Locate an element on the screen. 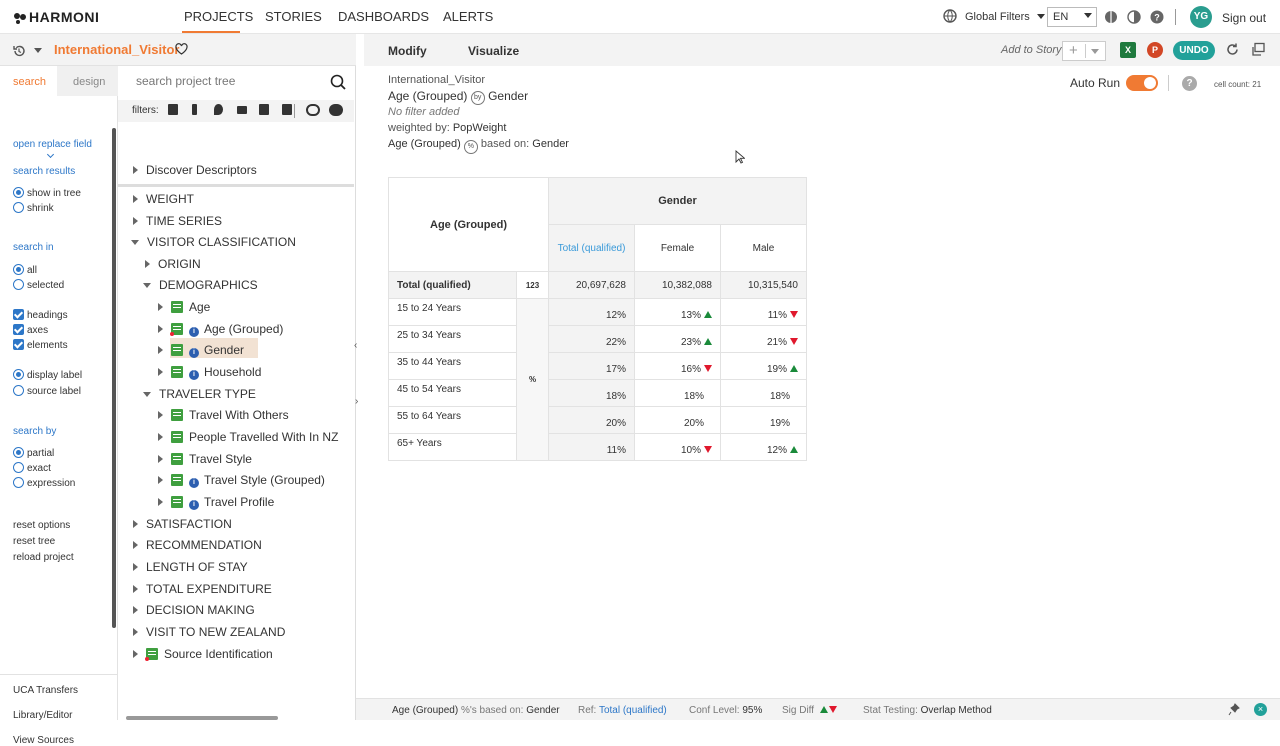 The width and height of the screenshot is (1280, 746). shrink-radio: shrink is located at coordinates (33, 208).